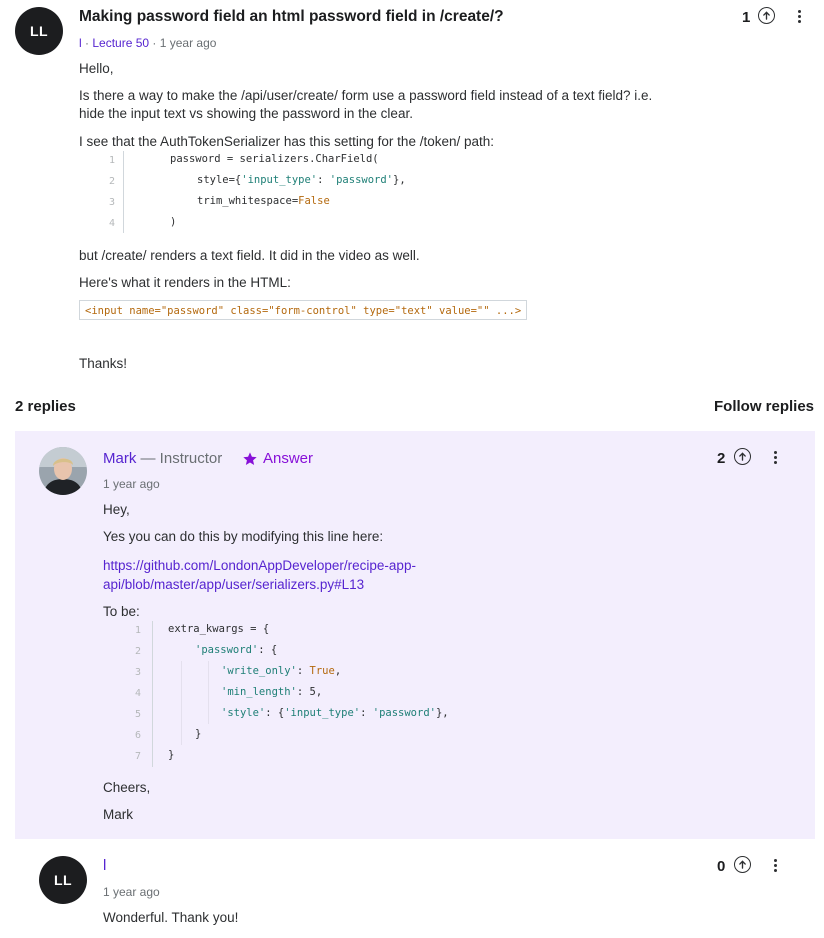  What do you see at coordinates (219, 180) in the screenshot?
I see `code-text: style={` at bounding box center [219, 180].